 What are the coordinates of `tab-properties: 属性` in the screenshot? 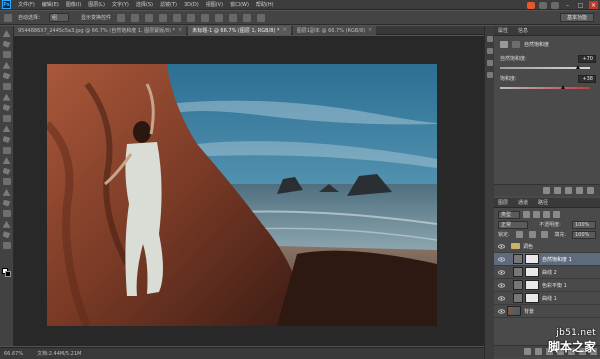 It's located at (503, 30).